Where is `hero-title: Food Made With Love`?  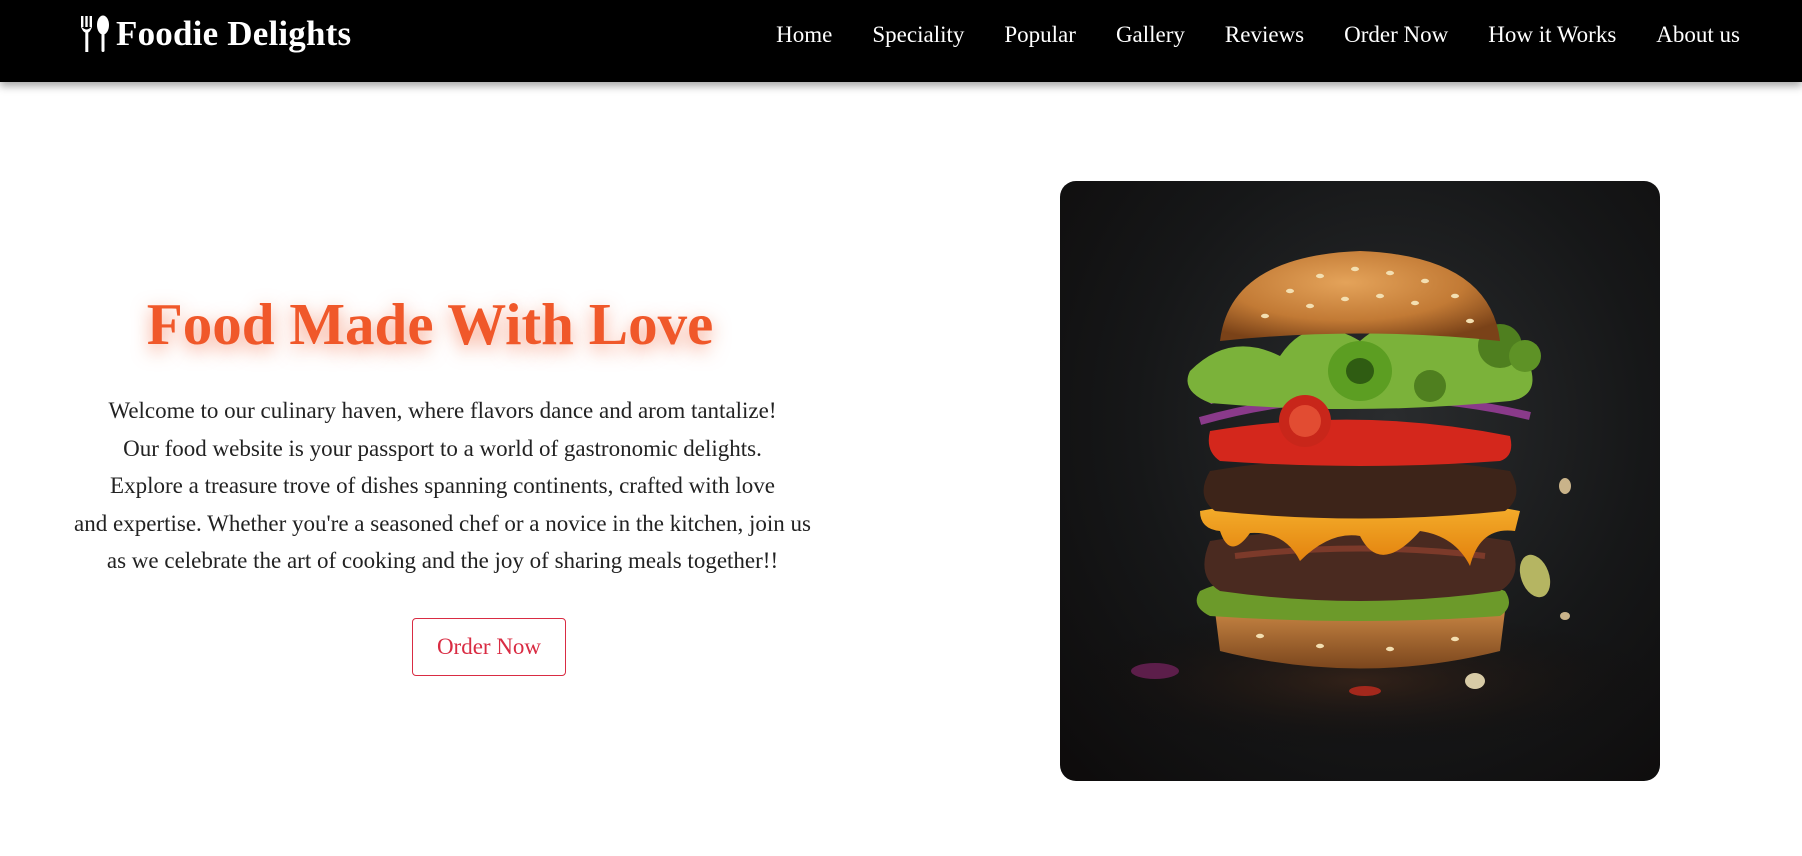
hero-title: Food Made With Love is located at coordinates (430, 324).